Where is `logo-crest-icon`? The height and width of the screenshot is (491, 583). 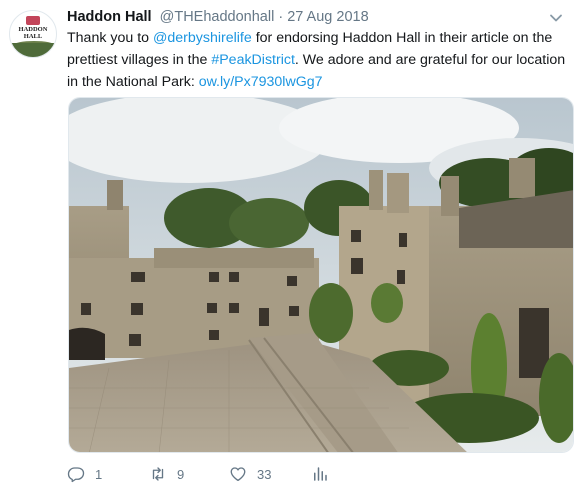 logo-crest-icon is located at coordinates (33, 20).